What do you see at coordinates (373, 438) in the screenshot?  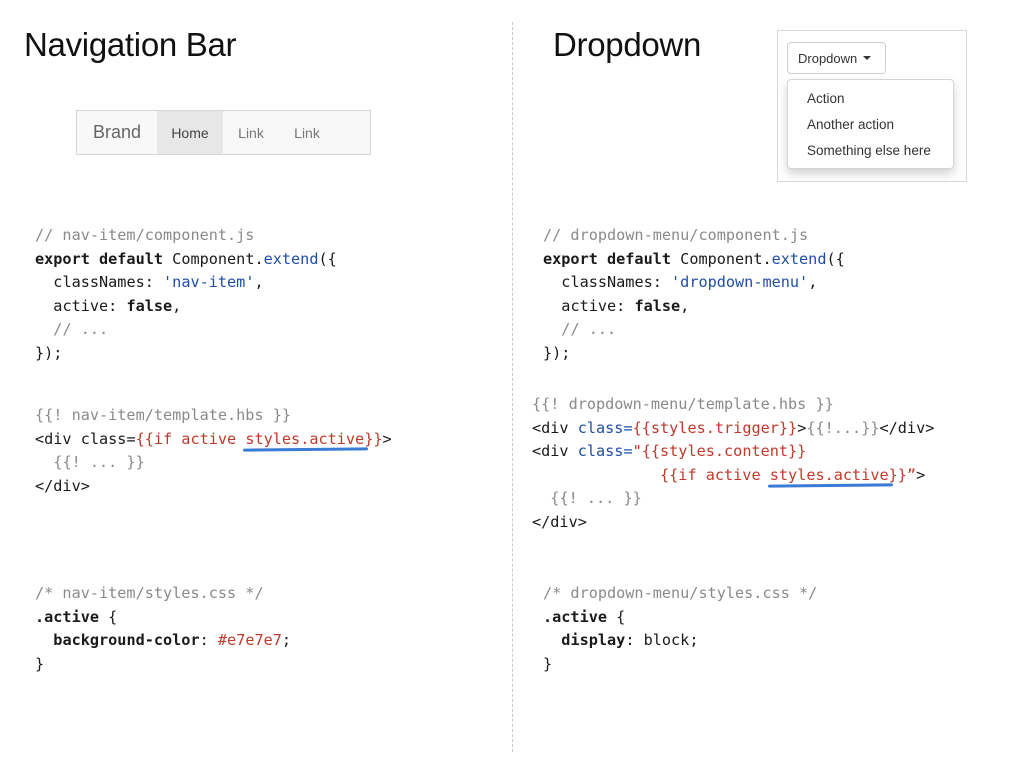 I see `code-expression: }}` at bounding box center [373, 438].